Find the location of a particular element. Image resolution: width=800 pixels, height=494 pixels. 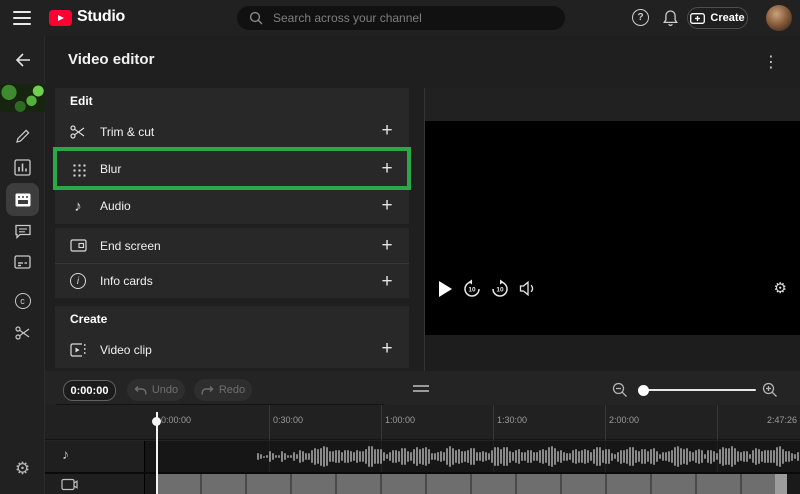

row-blur: Blur + is located at coordinates (232, 168).